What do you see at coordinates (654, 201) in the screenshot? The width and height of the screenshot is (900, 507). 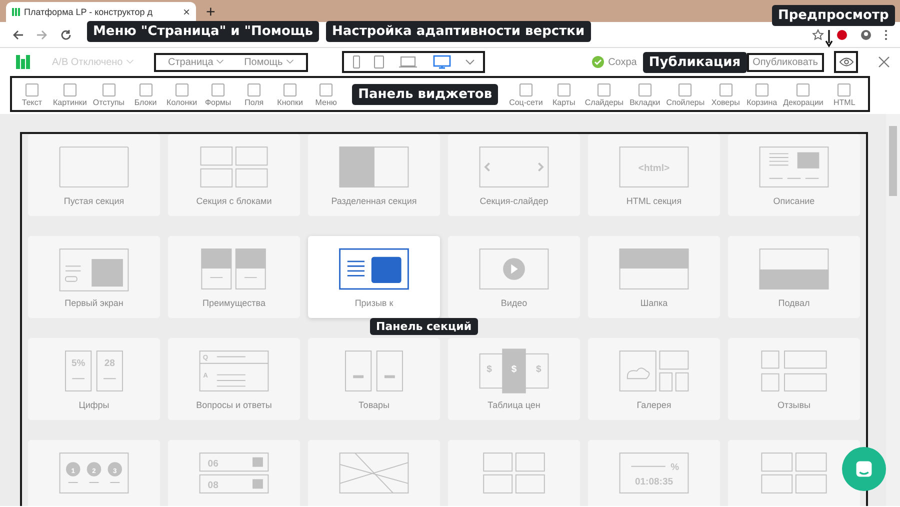 I see `section-label: HTML секция` at bounding box center [654, 201].